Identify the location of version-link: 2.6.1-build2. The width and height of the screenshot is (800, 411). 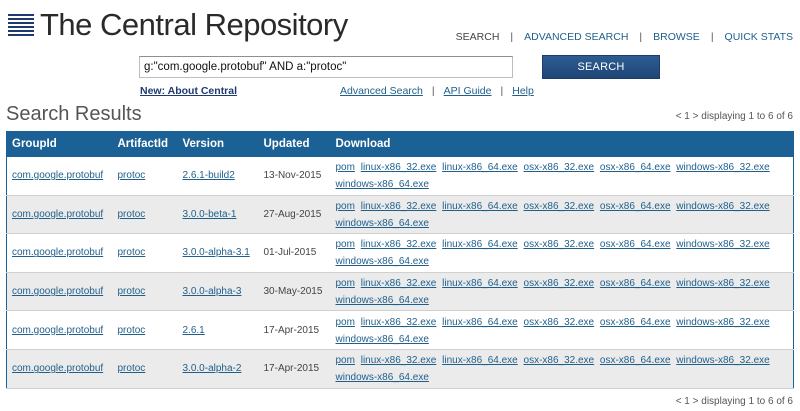
(209, 175).